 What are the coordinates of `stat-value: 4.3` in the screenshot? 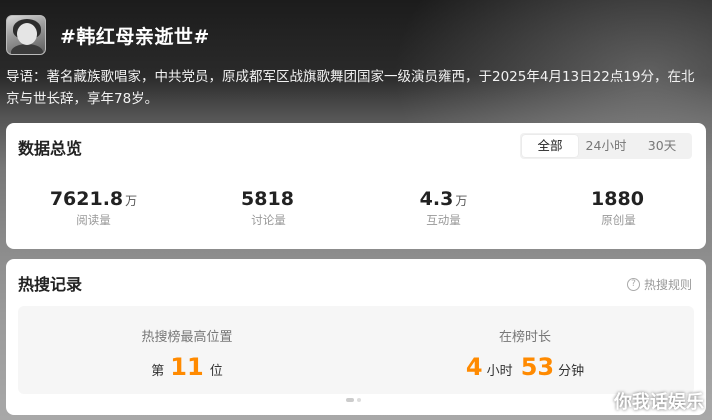 It's located at (436, 199).